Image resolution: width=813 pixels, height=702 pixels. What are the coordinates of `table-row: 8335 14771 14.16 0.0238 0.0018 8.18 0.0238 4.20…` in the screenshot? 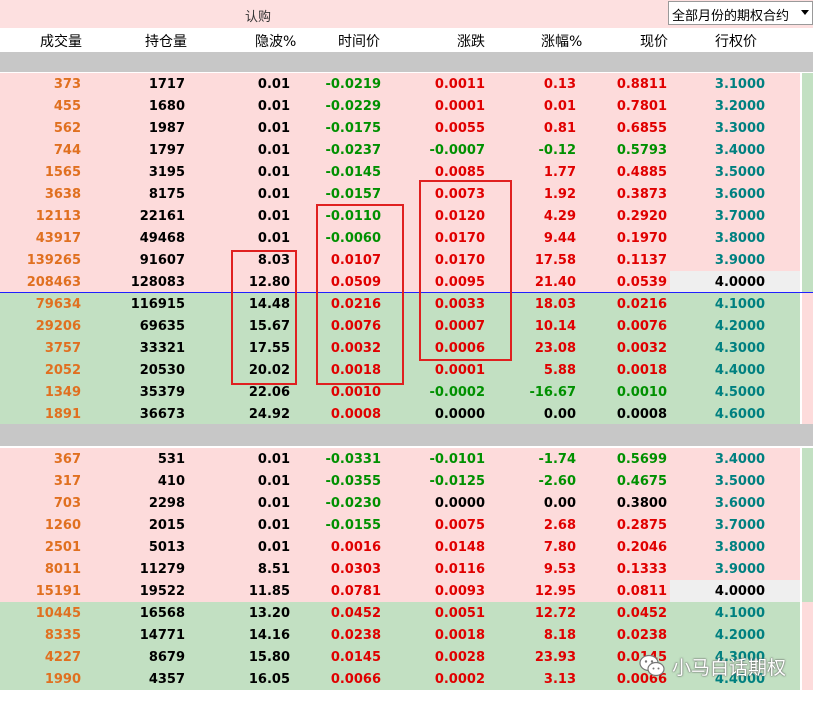 It's located at (406, 635).